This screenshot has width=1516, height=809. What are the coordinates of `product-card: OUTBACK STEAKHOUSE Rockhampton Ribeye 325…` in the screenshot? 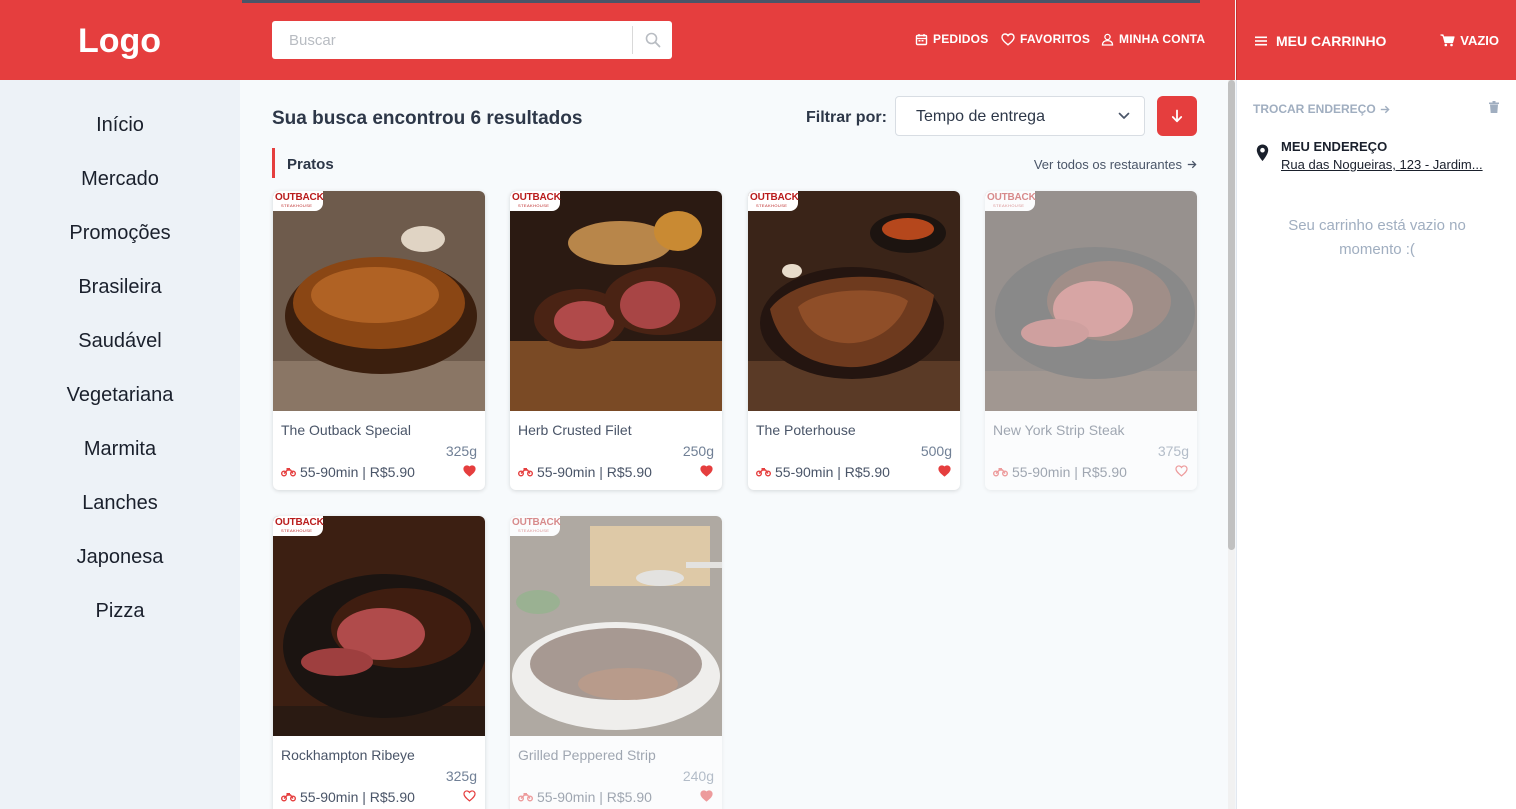 It's located at (379, 662).